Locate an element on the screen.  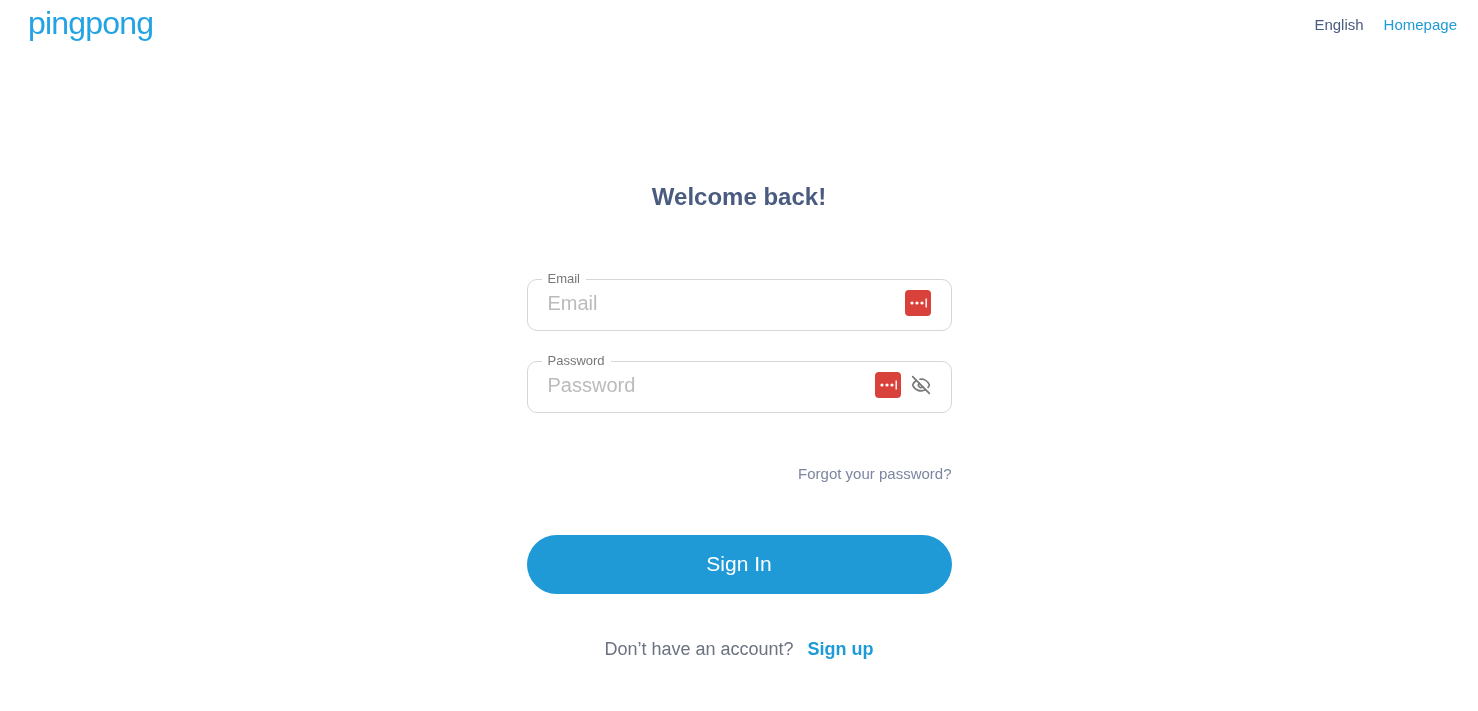
input-field: Password Password is located at coordinates (739, 383).